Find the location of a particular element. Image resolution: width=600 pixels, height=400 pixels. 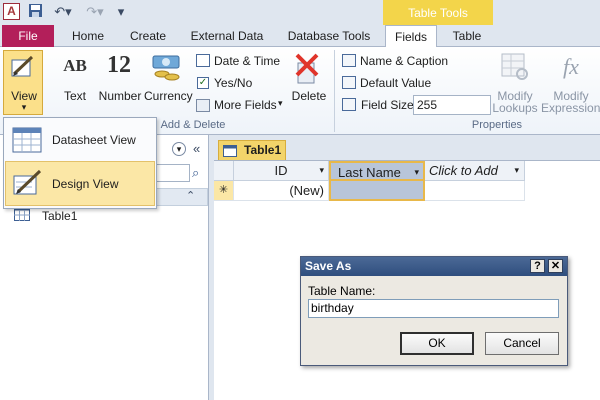

modify-lookups-label-2: Lookups is located at coordinates (515, 108).